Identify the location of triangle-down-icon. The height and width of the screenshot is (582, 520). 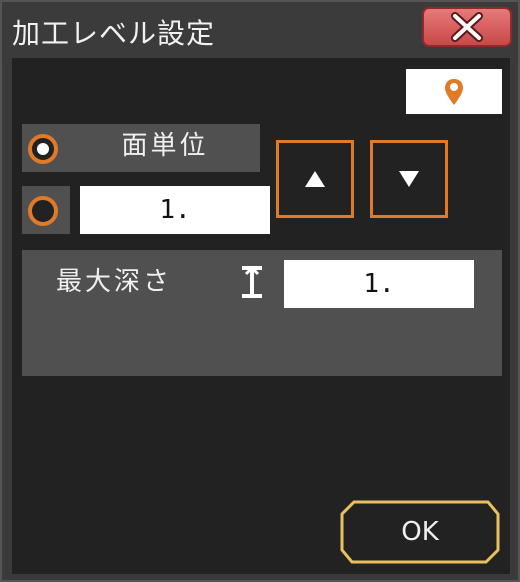
(409, 179).